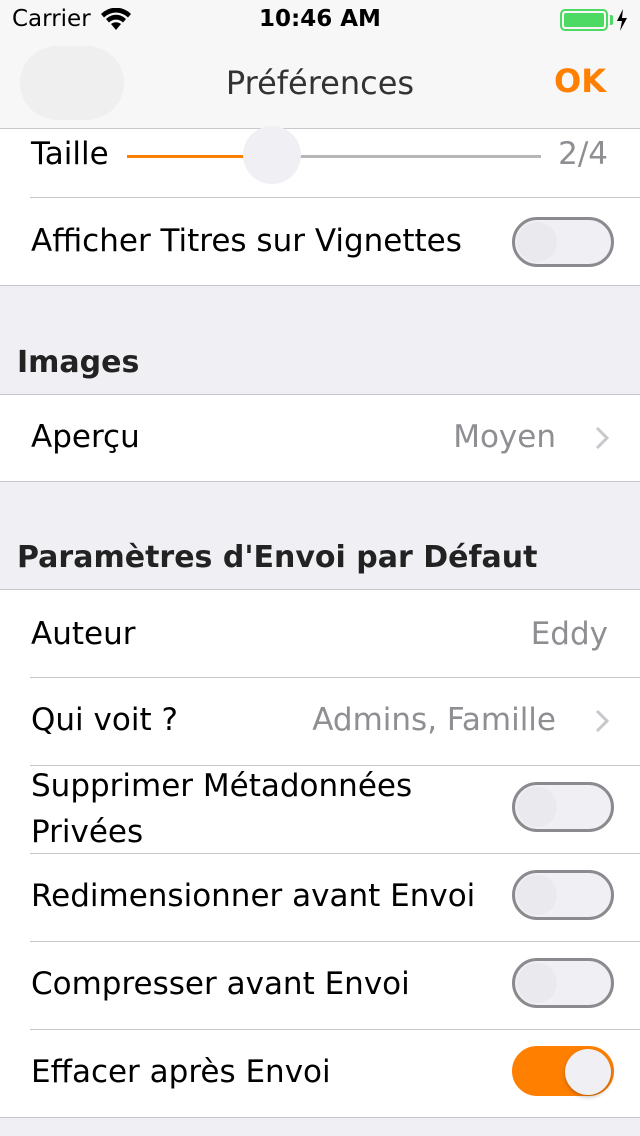  Describe the element at coordinates (87, 832) in the screenshot. I see `strip-metadata-label-line2: Privées` at that location.